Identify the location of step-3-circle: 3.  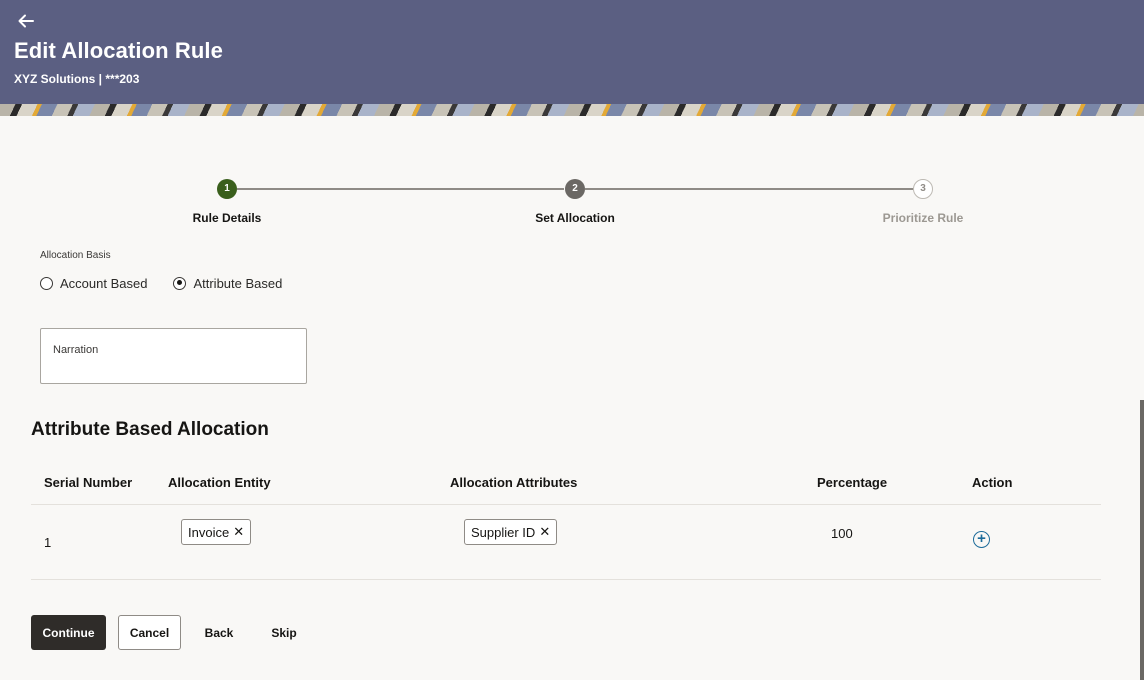
(923, 189).